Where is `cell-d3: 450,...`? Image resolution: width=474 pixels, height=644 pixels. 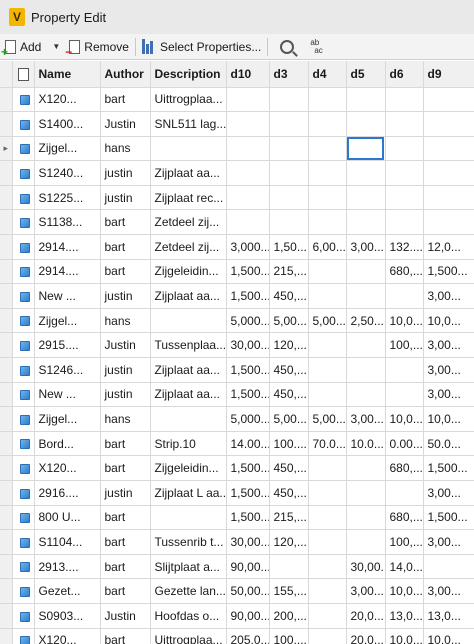 cell-d3: 450,... is located at coordinates (289, 370).